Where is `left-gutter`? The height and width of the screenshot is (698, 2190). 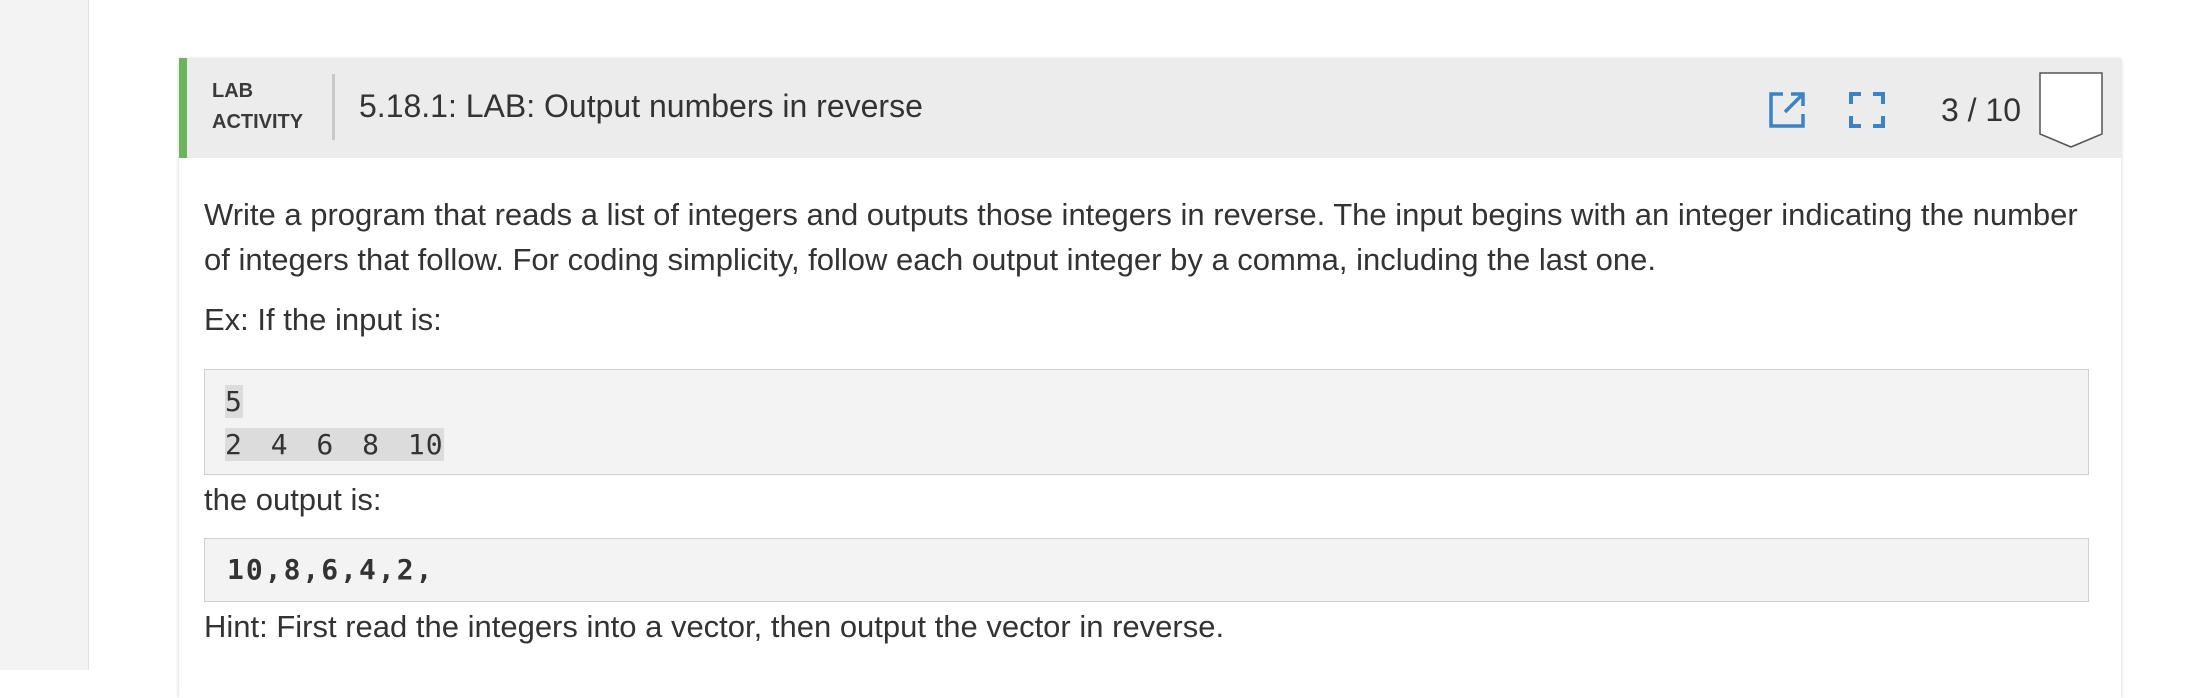 left-gutter is located at coordinates (44, 335).